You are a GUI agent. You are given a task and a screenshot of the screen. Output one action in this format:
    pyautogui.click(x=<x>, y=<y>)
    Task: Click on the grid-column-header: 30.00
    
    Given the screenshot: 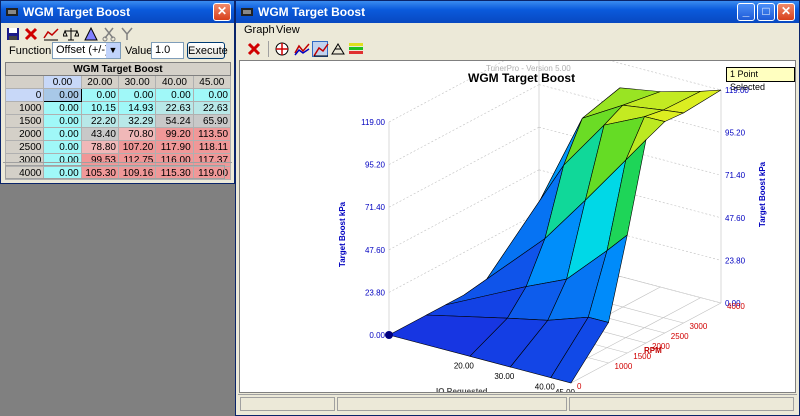 What is the action you would take?
    pyautogui.click(x=137, y=82)
    